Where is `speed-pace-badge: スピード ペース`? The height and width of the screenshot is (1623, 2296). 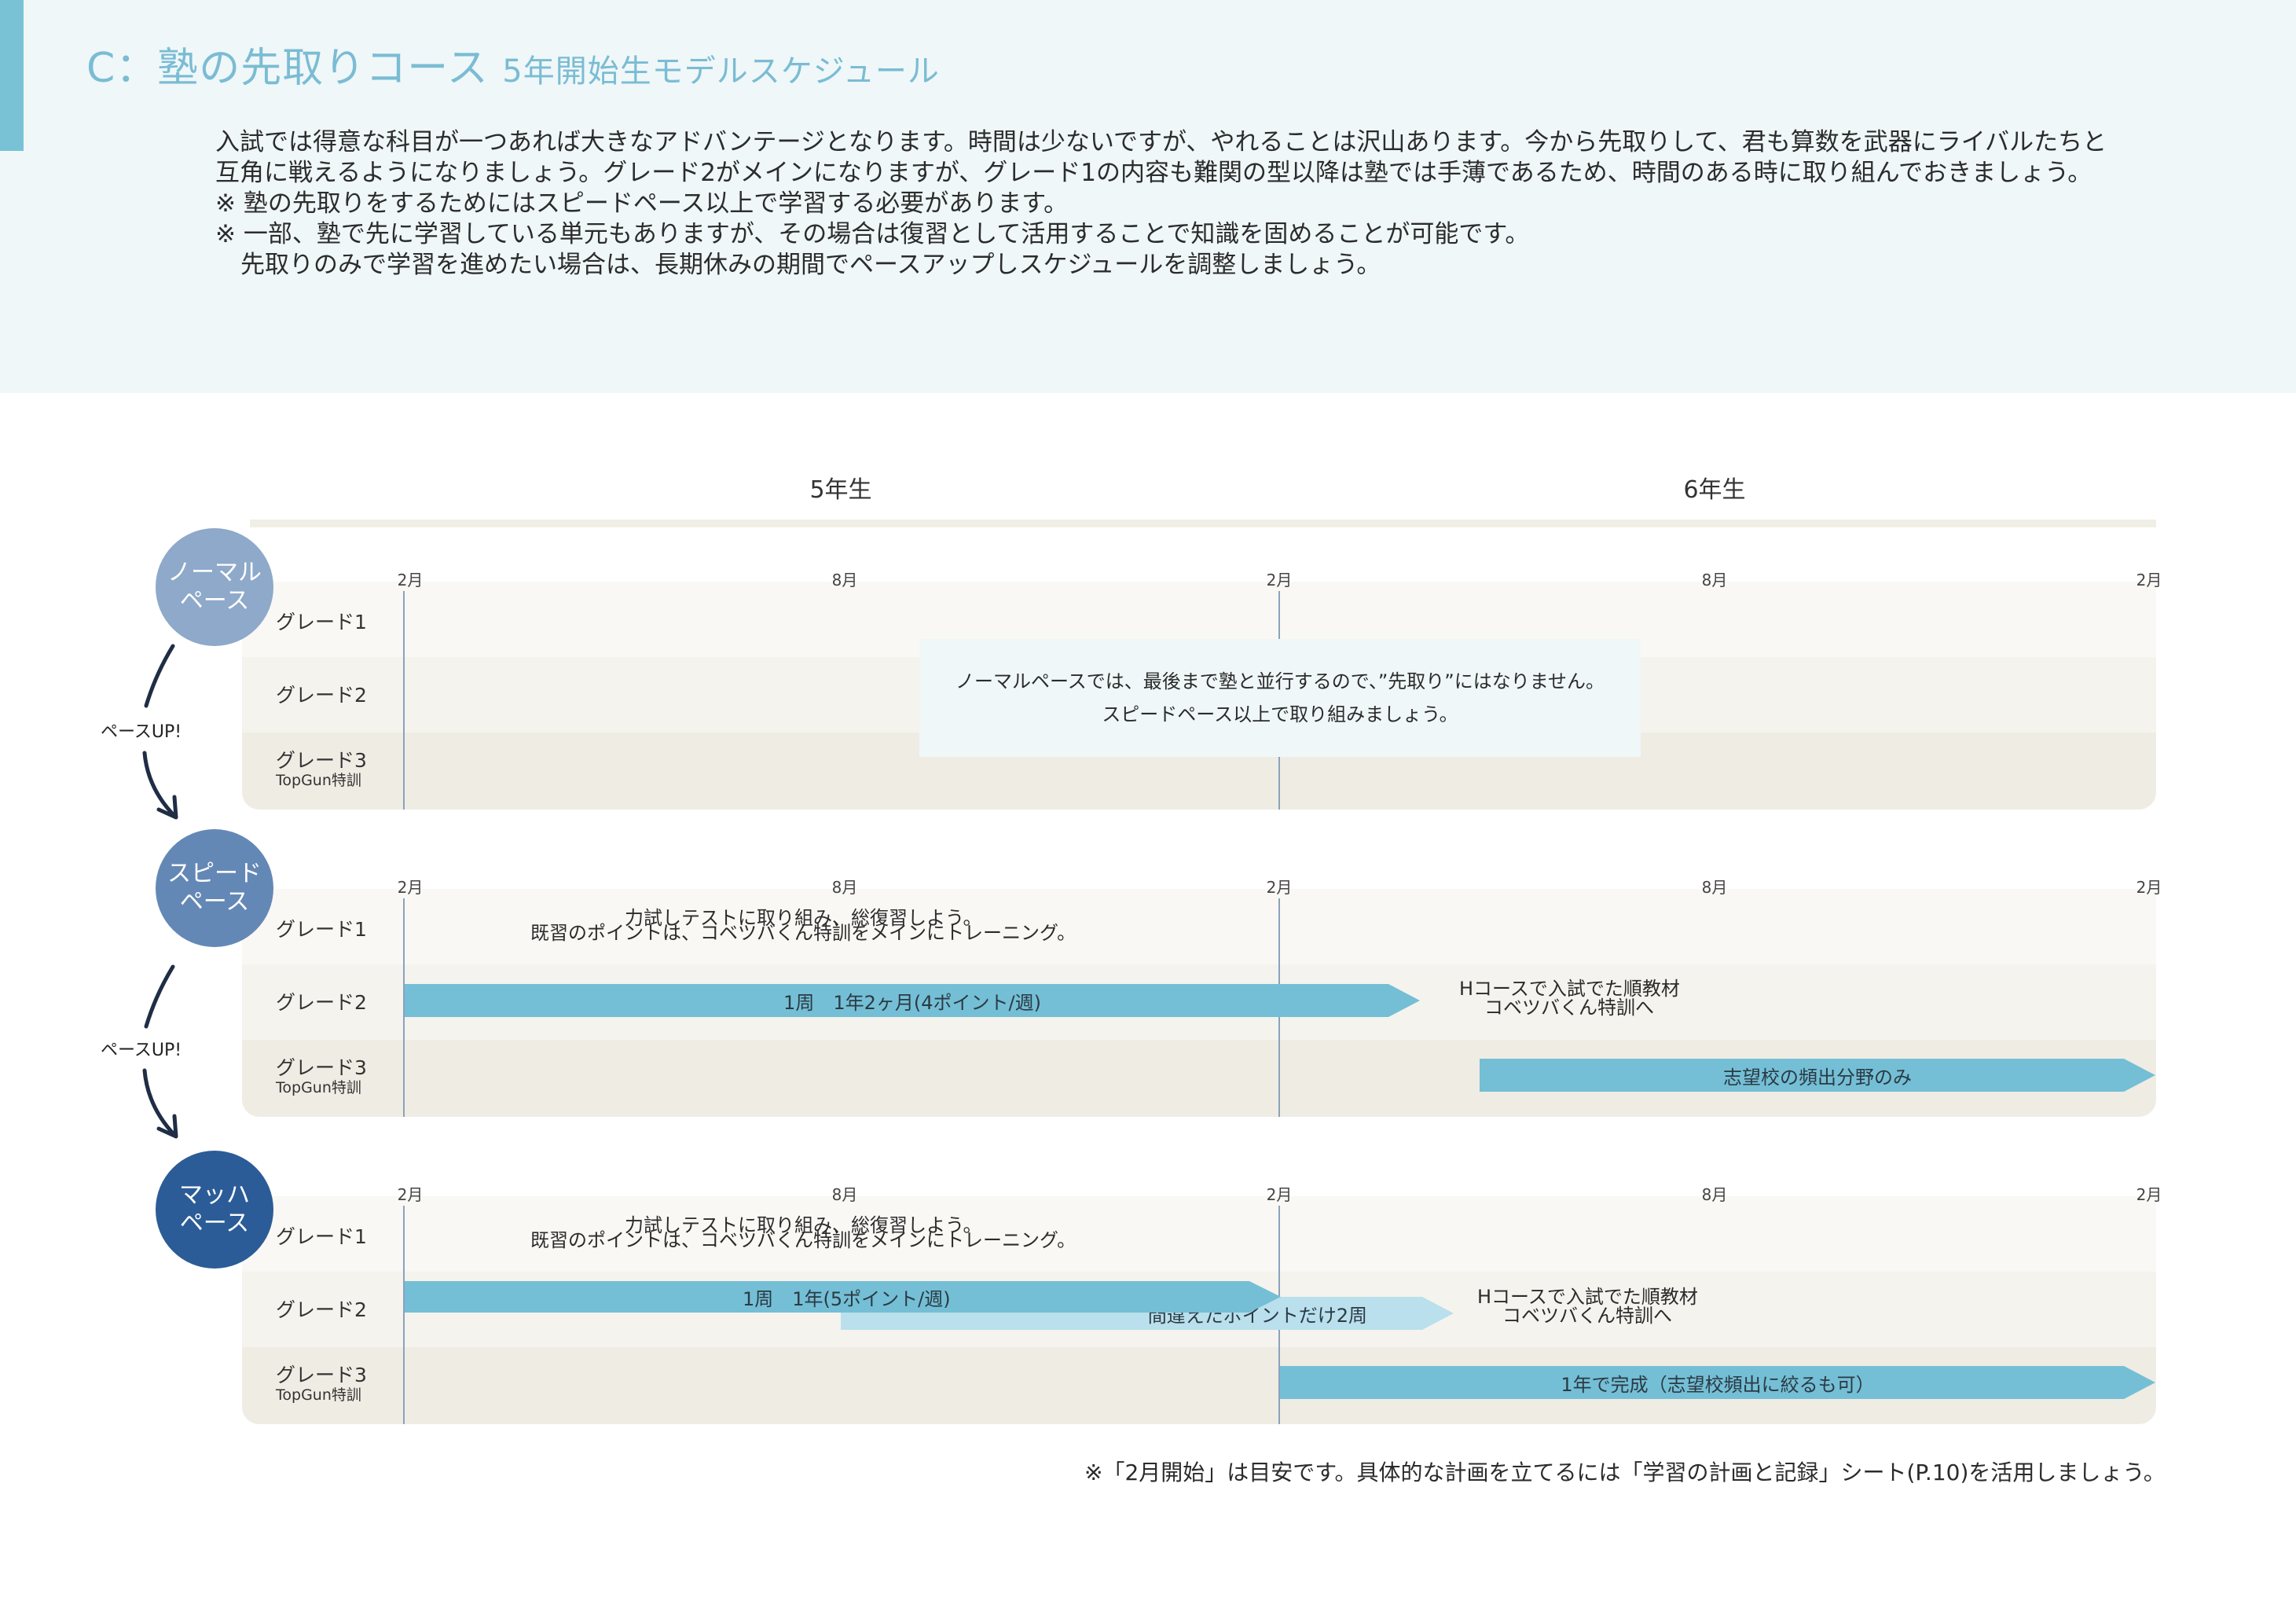
speed-pace-badge: スピード ペース is located at coordinates (214, 888).